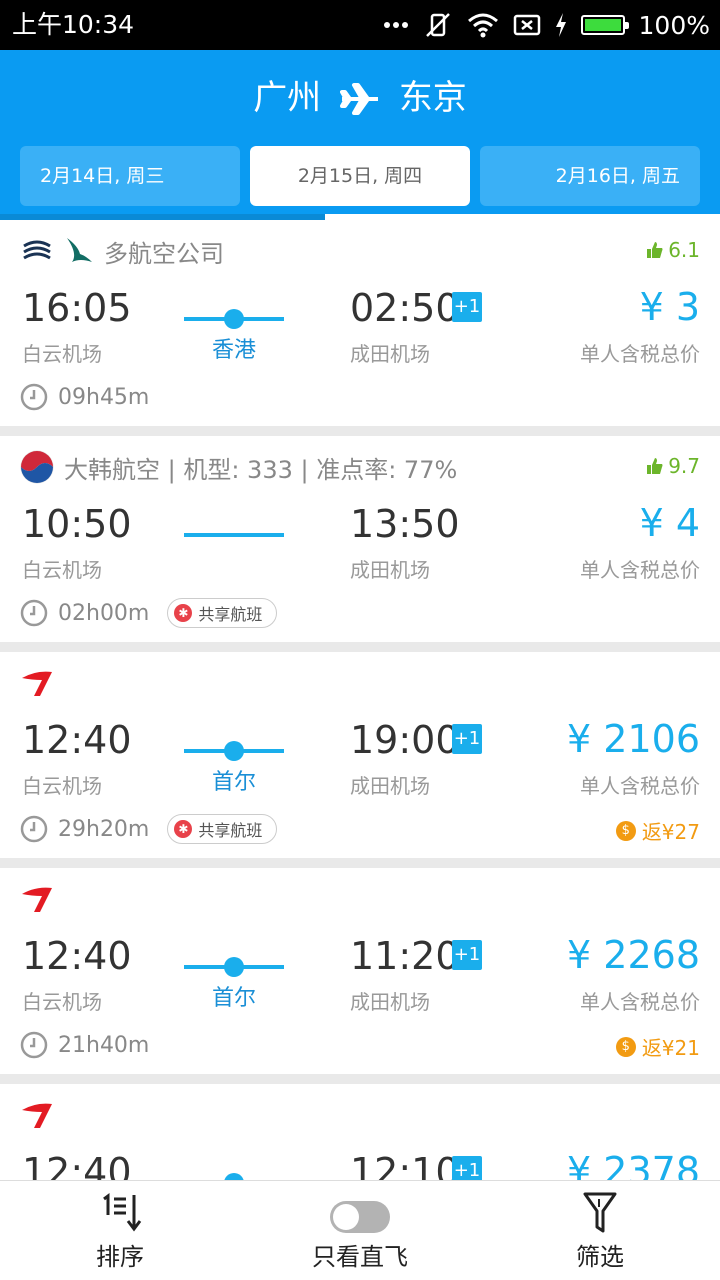  I want to click on duration-value: 29h20m, so click(104, 829).